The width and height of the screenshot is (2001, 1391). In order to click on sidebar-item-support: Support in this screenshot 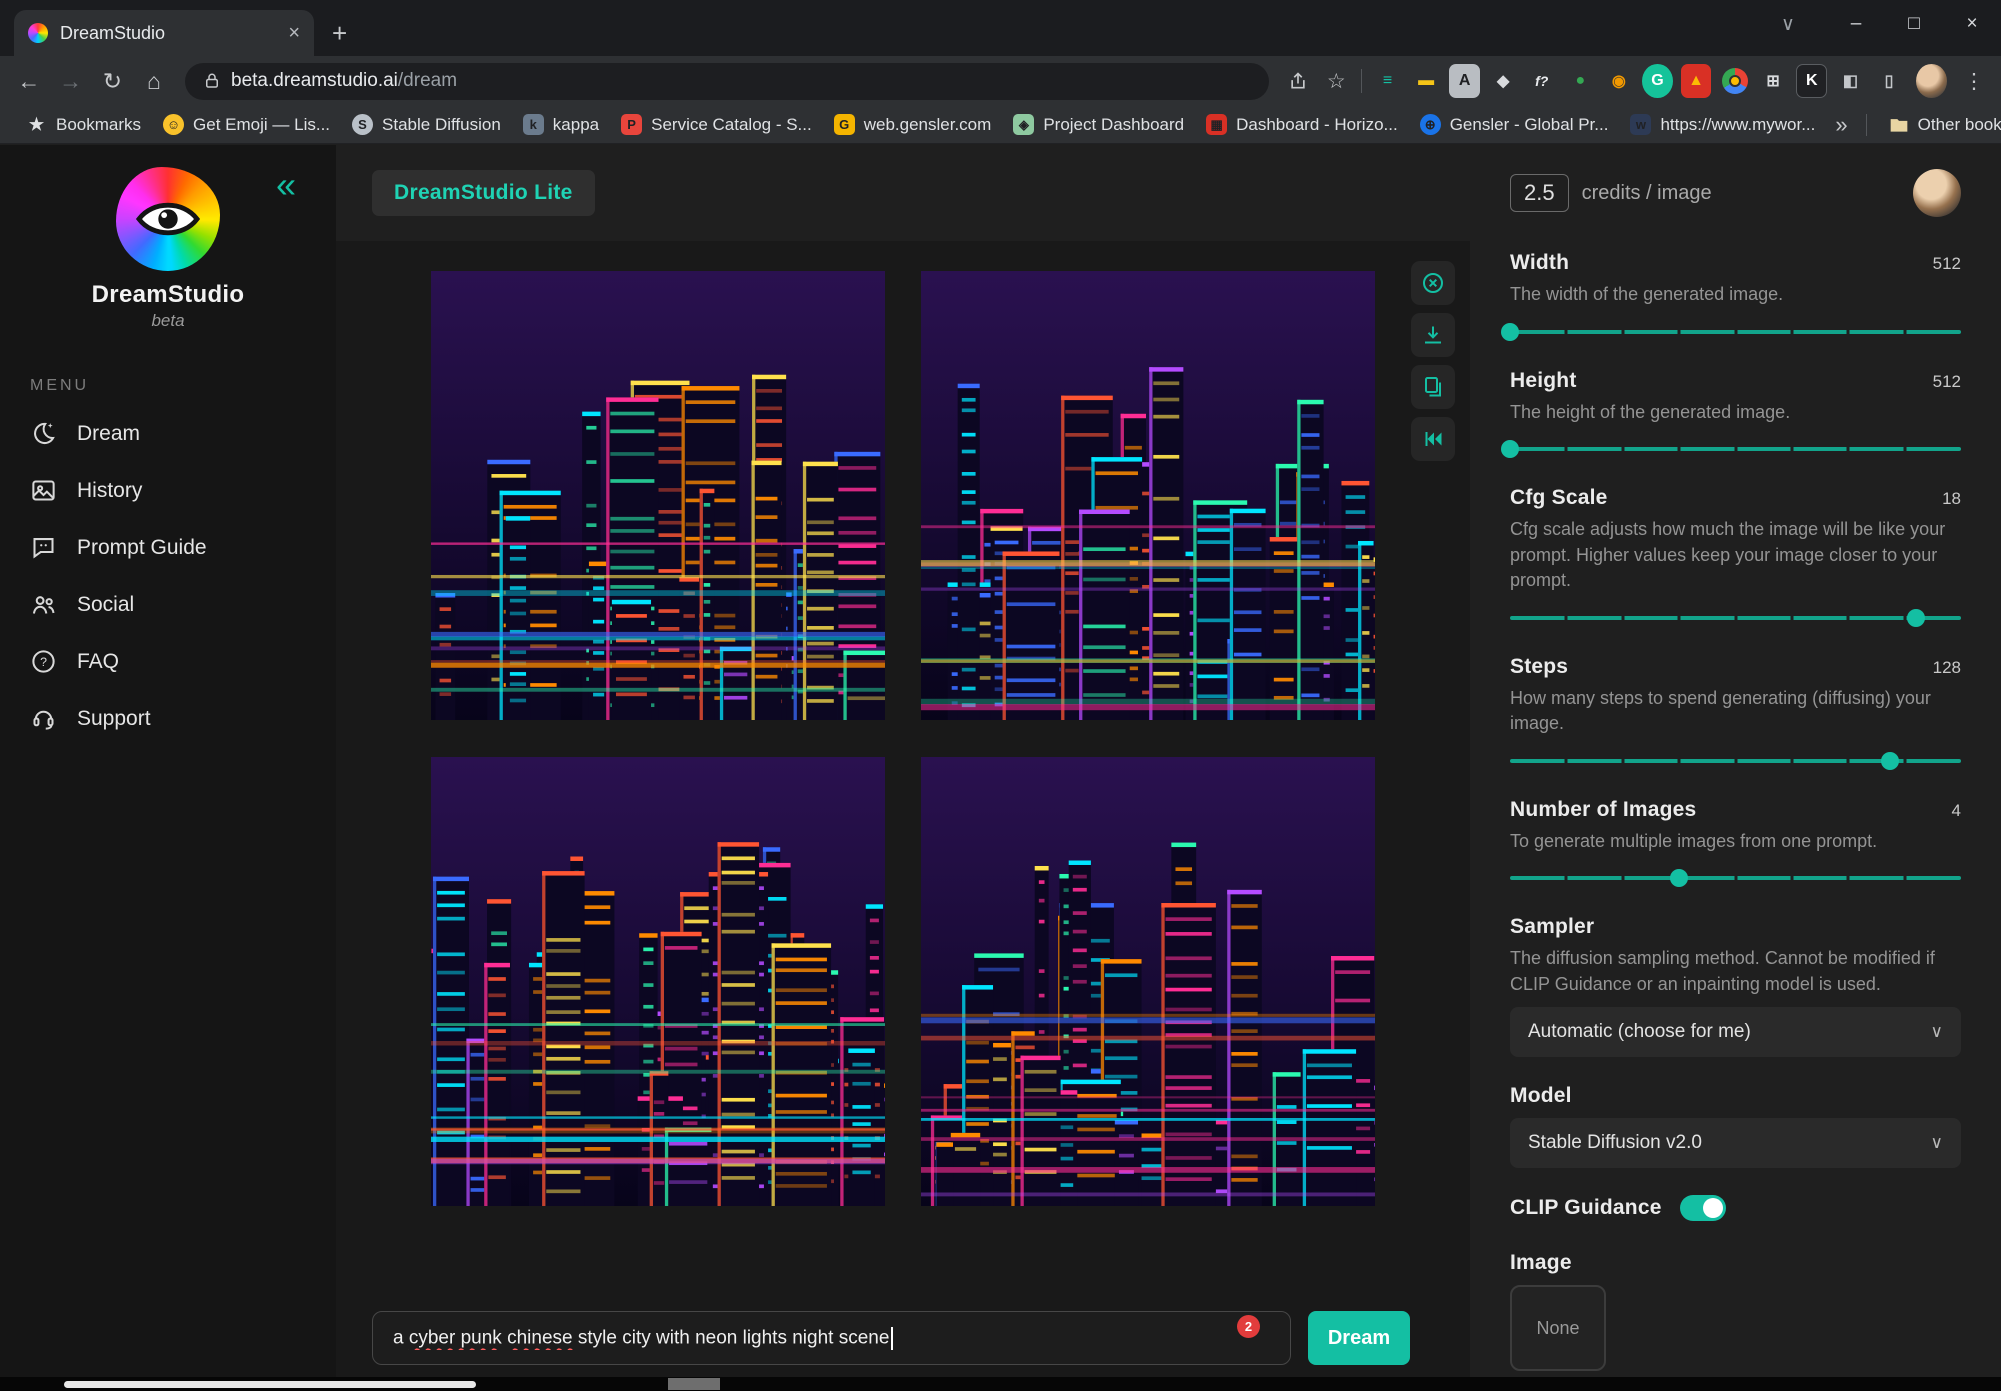, I will do `click(168, 718)`.